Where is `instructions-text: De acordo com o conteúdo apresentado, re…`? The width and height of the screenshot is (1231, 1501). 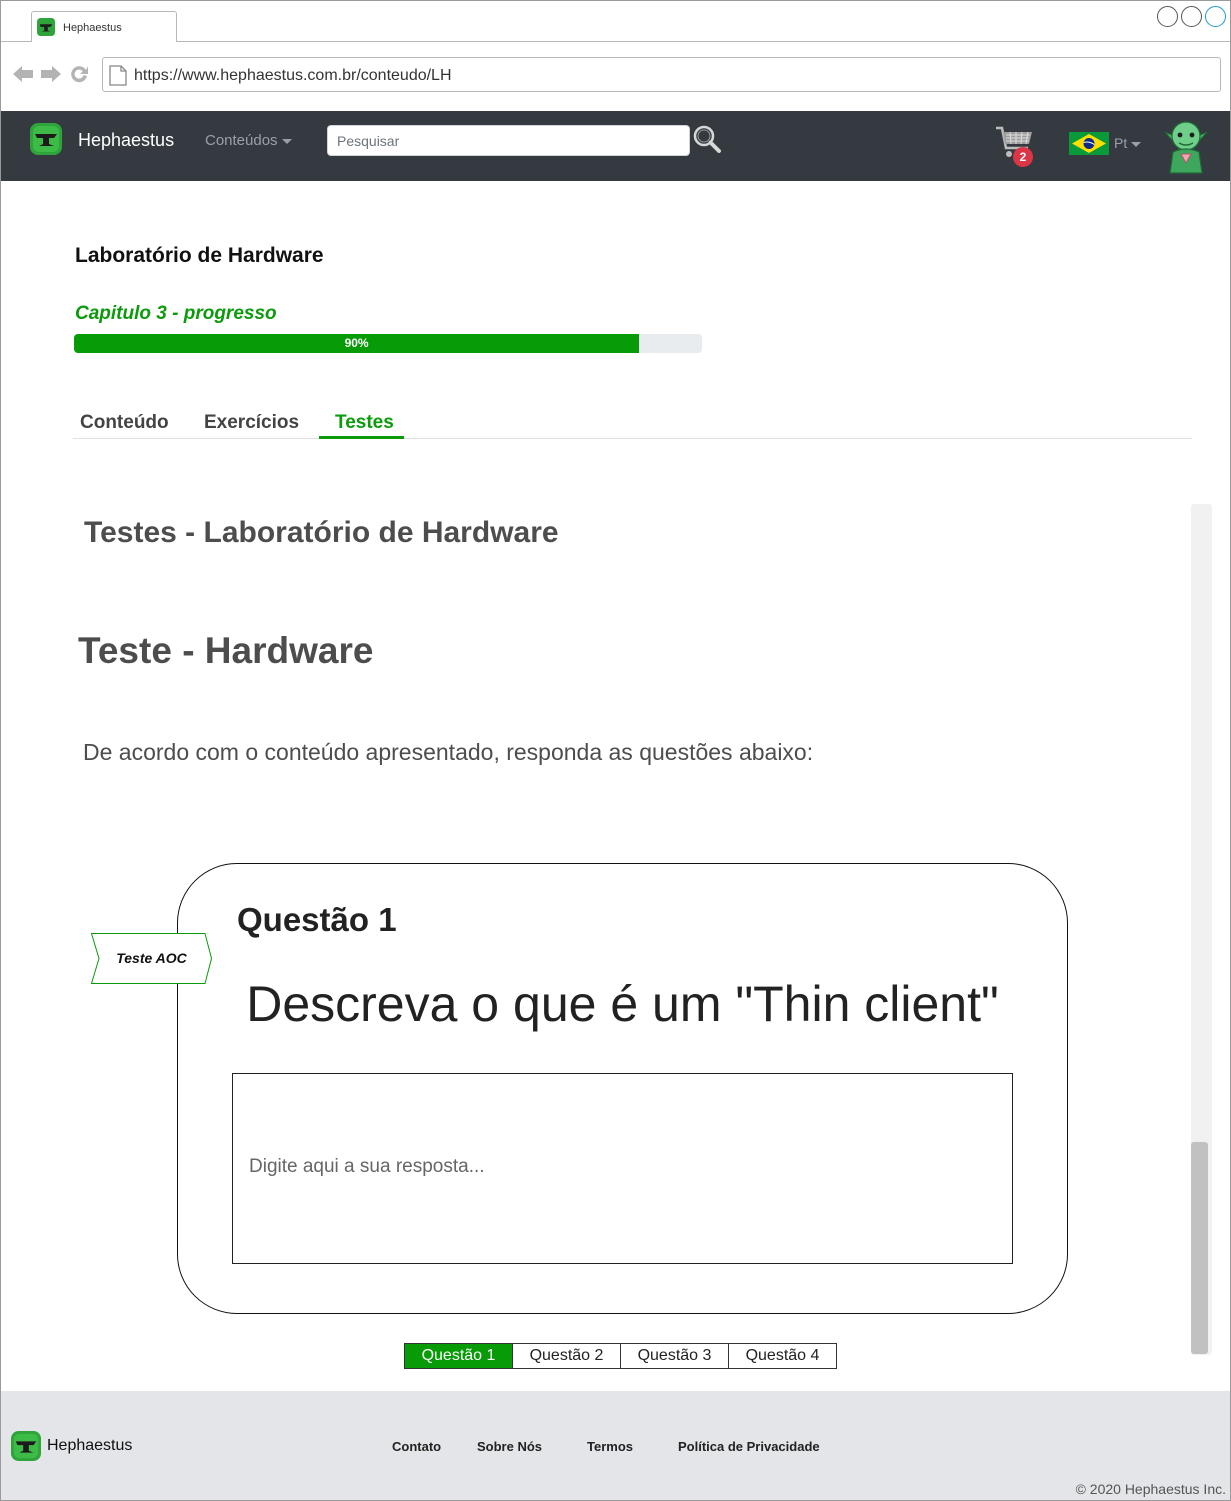 instructions-text: De acordo com o conteúdo apresentado, re… is located at coordinates (448, 752).